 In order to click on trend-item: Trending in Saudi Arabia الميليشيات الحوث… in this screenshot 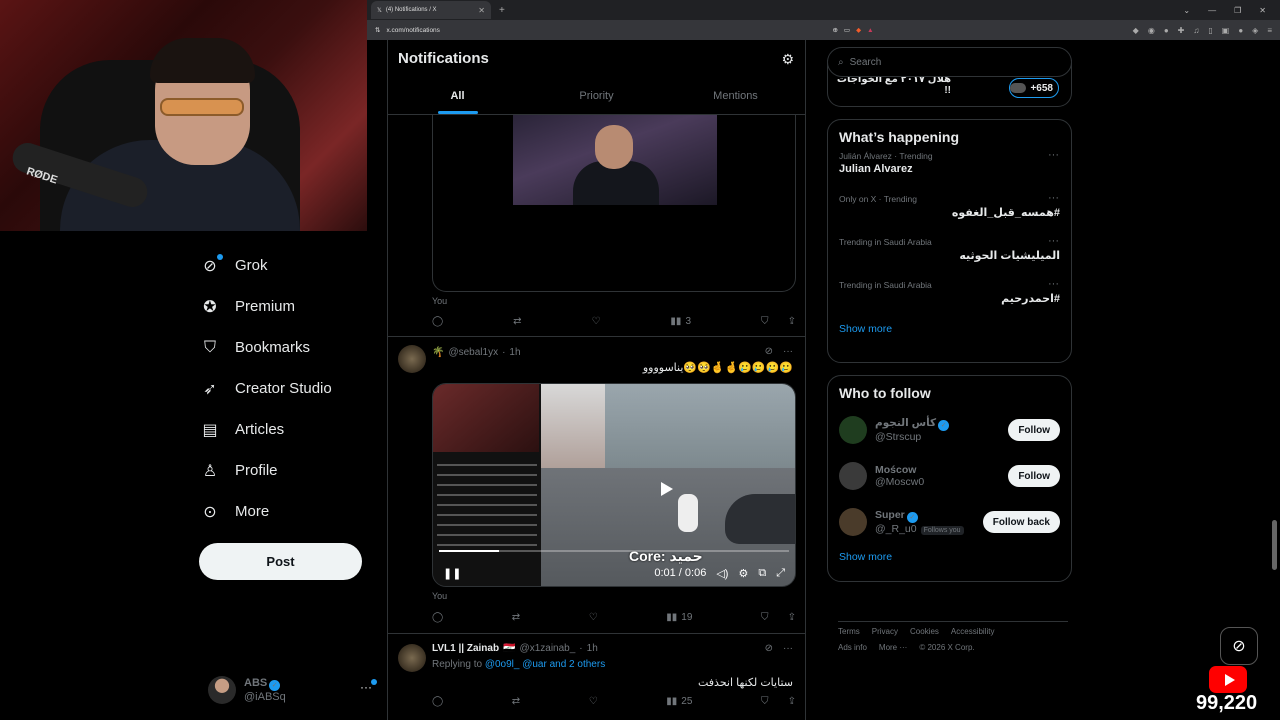, I will do `click(949, 252)`.